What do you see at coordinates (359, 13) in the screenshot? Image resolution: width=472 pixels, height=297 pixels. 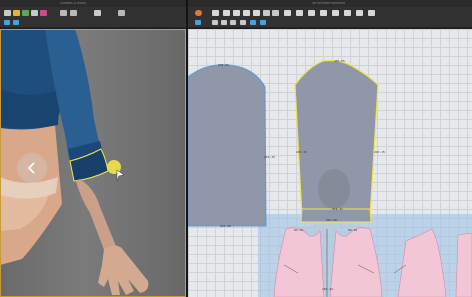 I see `layout-icon` at bounding box center [359, 13].